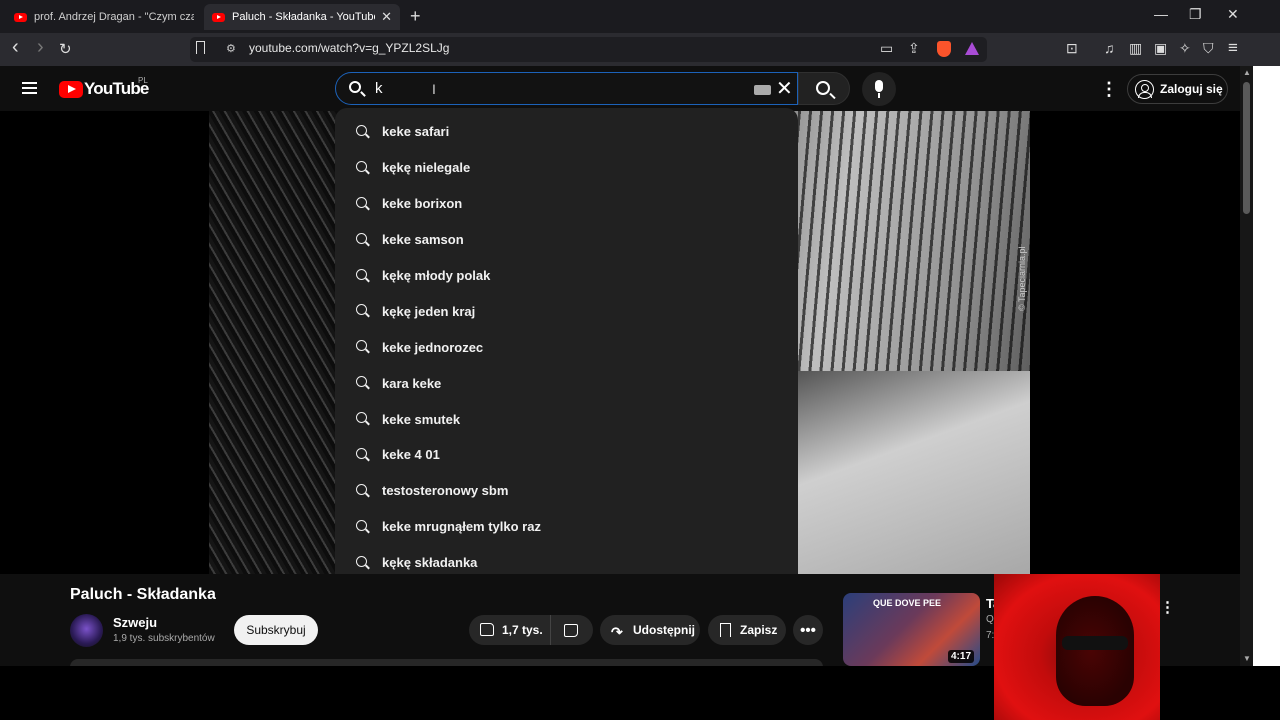 The width and height of the screenshot is (1280, 720). What do you see at coordinates (1246, 366) in the screenshot?
I see `page-scrollbar: ▲ ▼` at bounding box center [1246, 366].